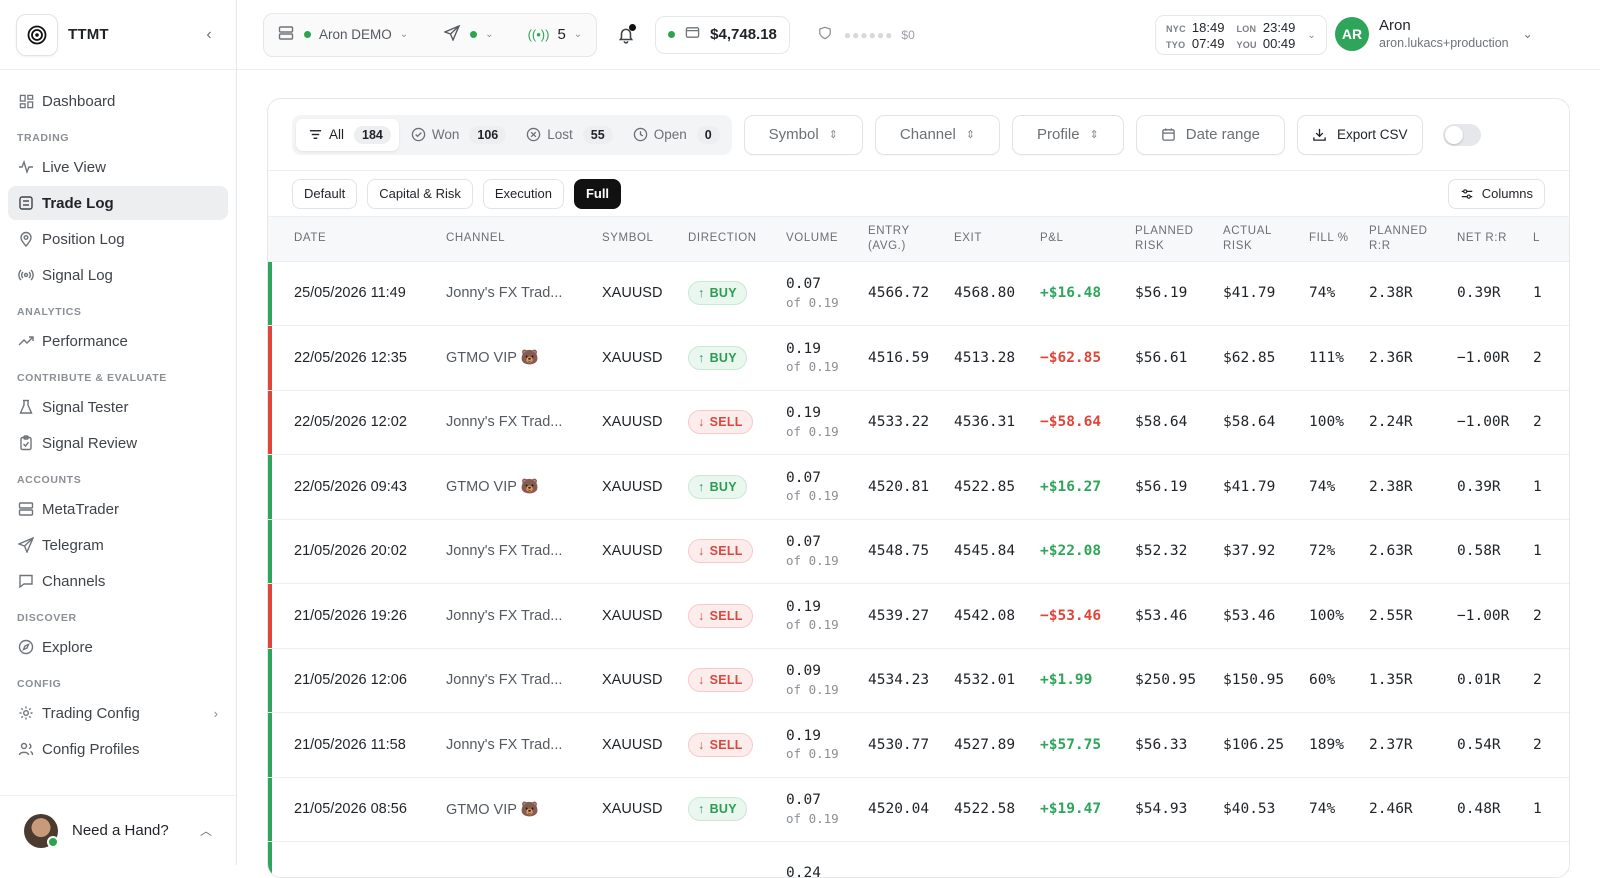 This screenshot has width=1600, height=878. I want to click on col-actual-risk: Actual risk, so click(1266, 239).